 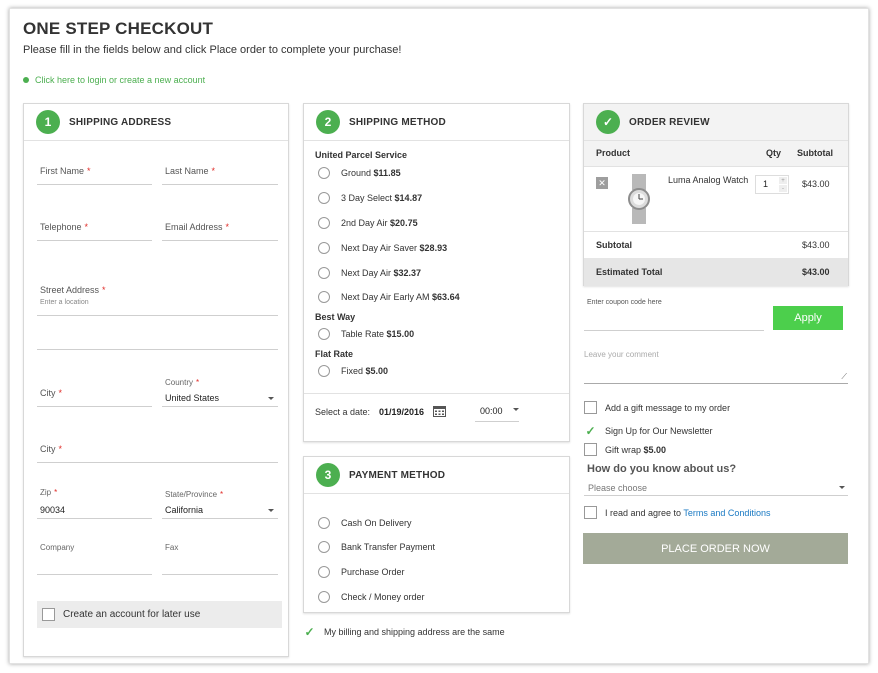 I want to click on create-account-checkbox, so click(x=48, y=614).